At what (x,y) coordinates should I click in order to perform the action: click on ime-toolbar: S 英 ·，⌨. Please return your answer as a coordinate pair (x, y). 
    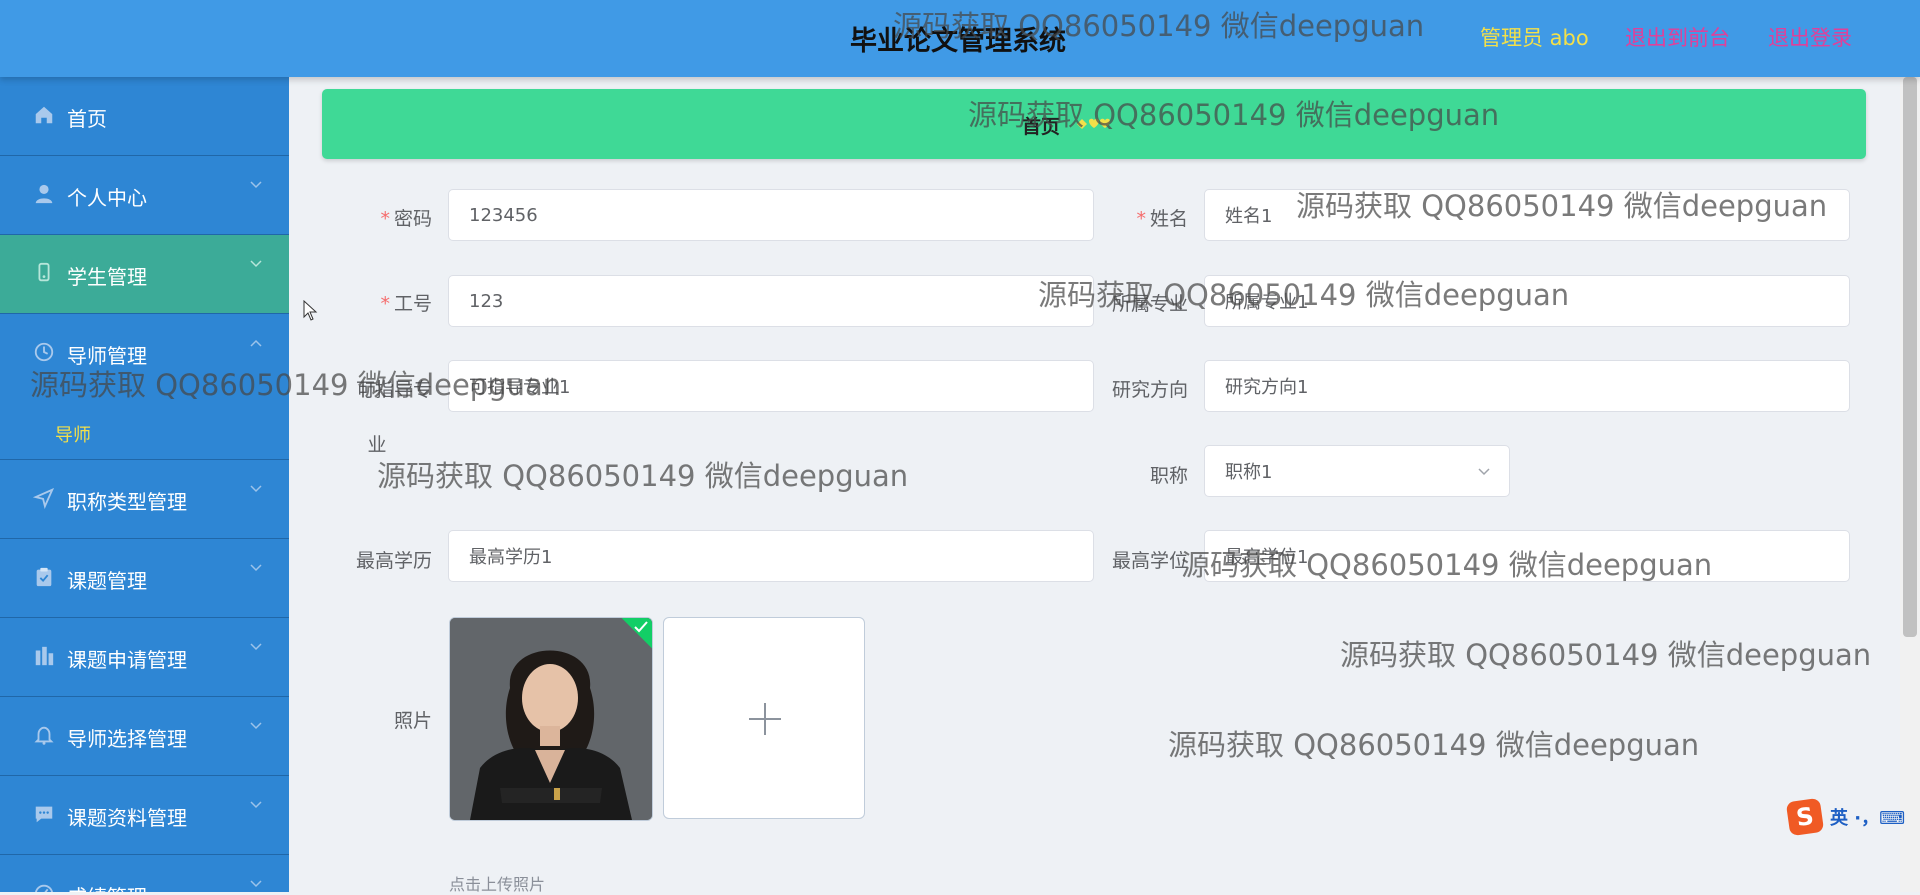
    Looking at the image, I should click on (1852, 817).